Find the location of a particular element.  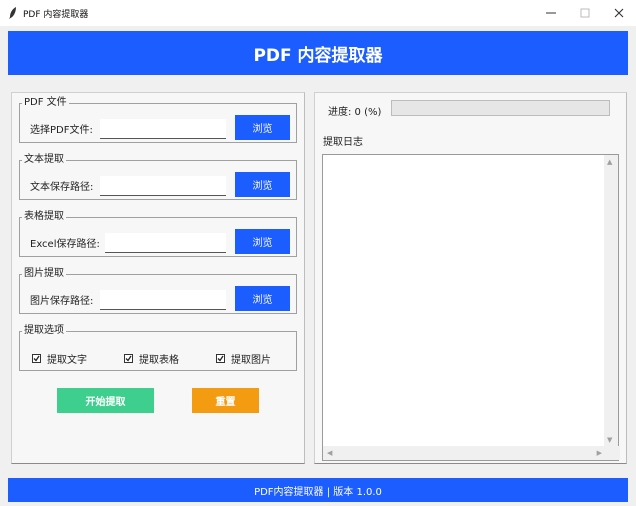

progress-bar is located at coordinates (500, 108).